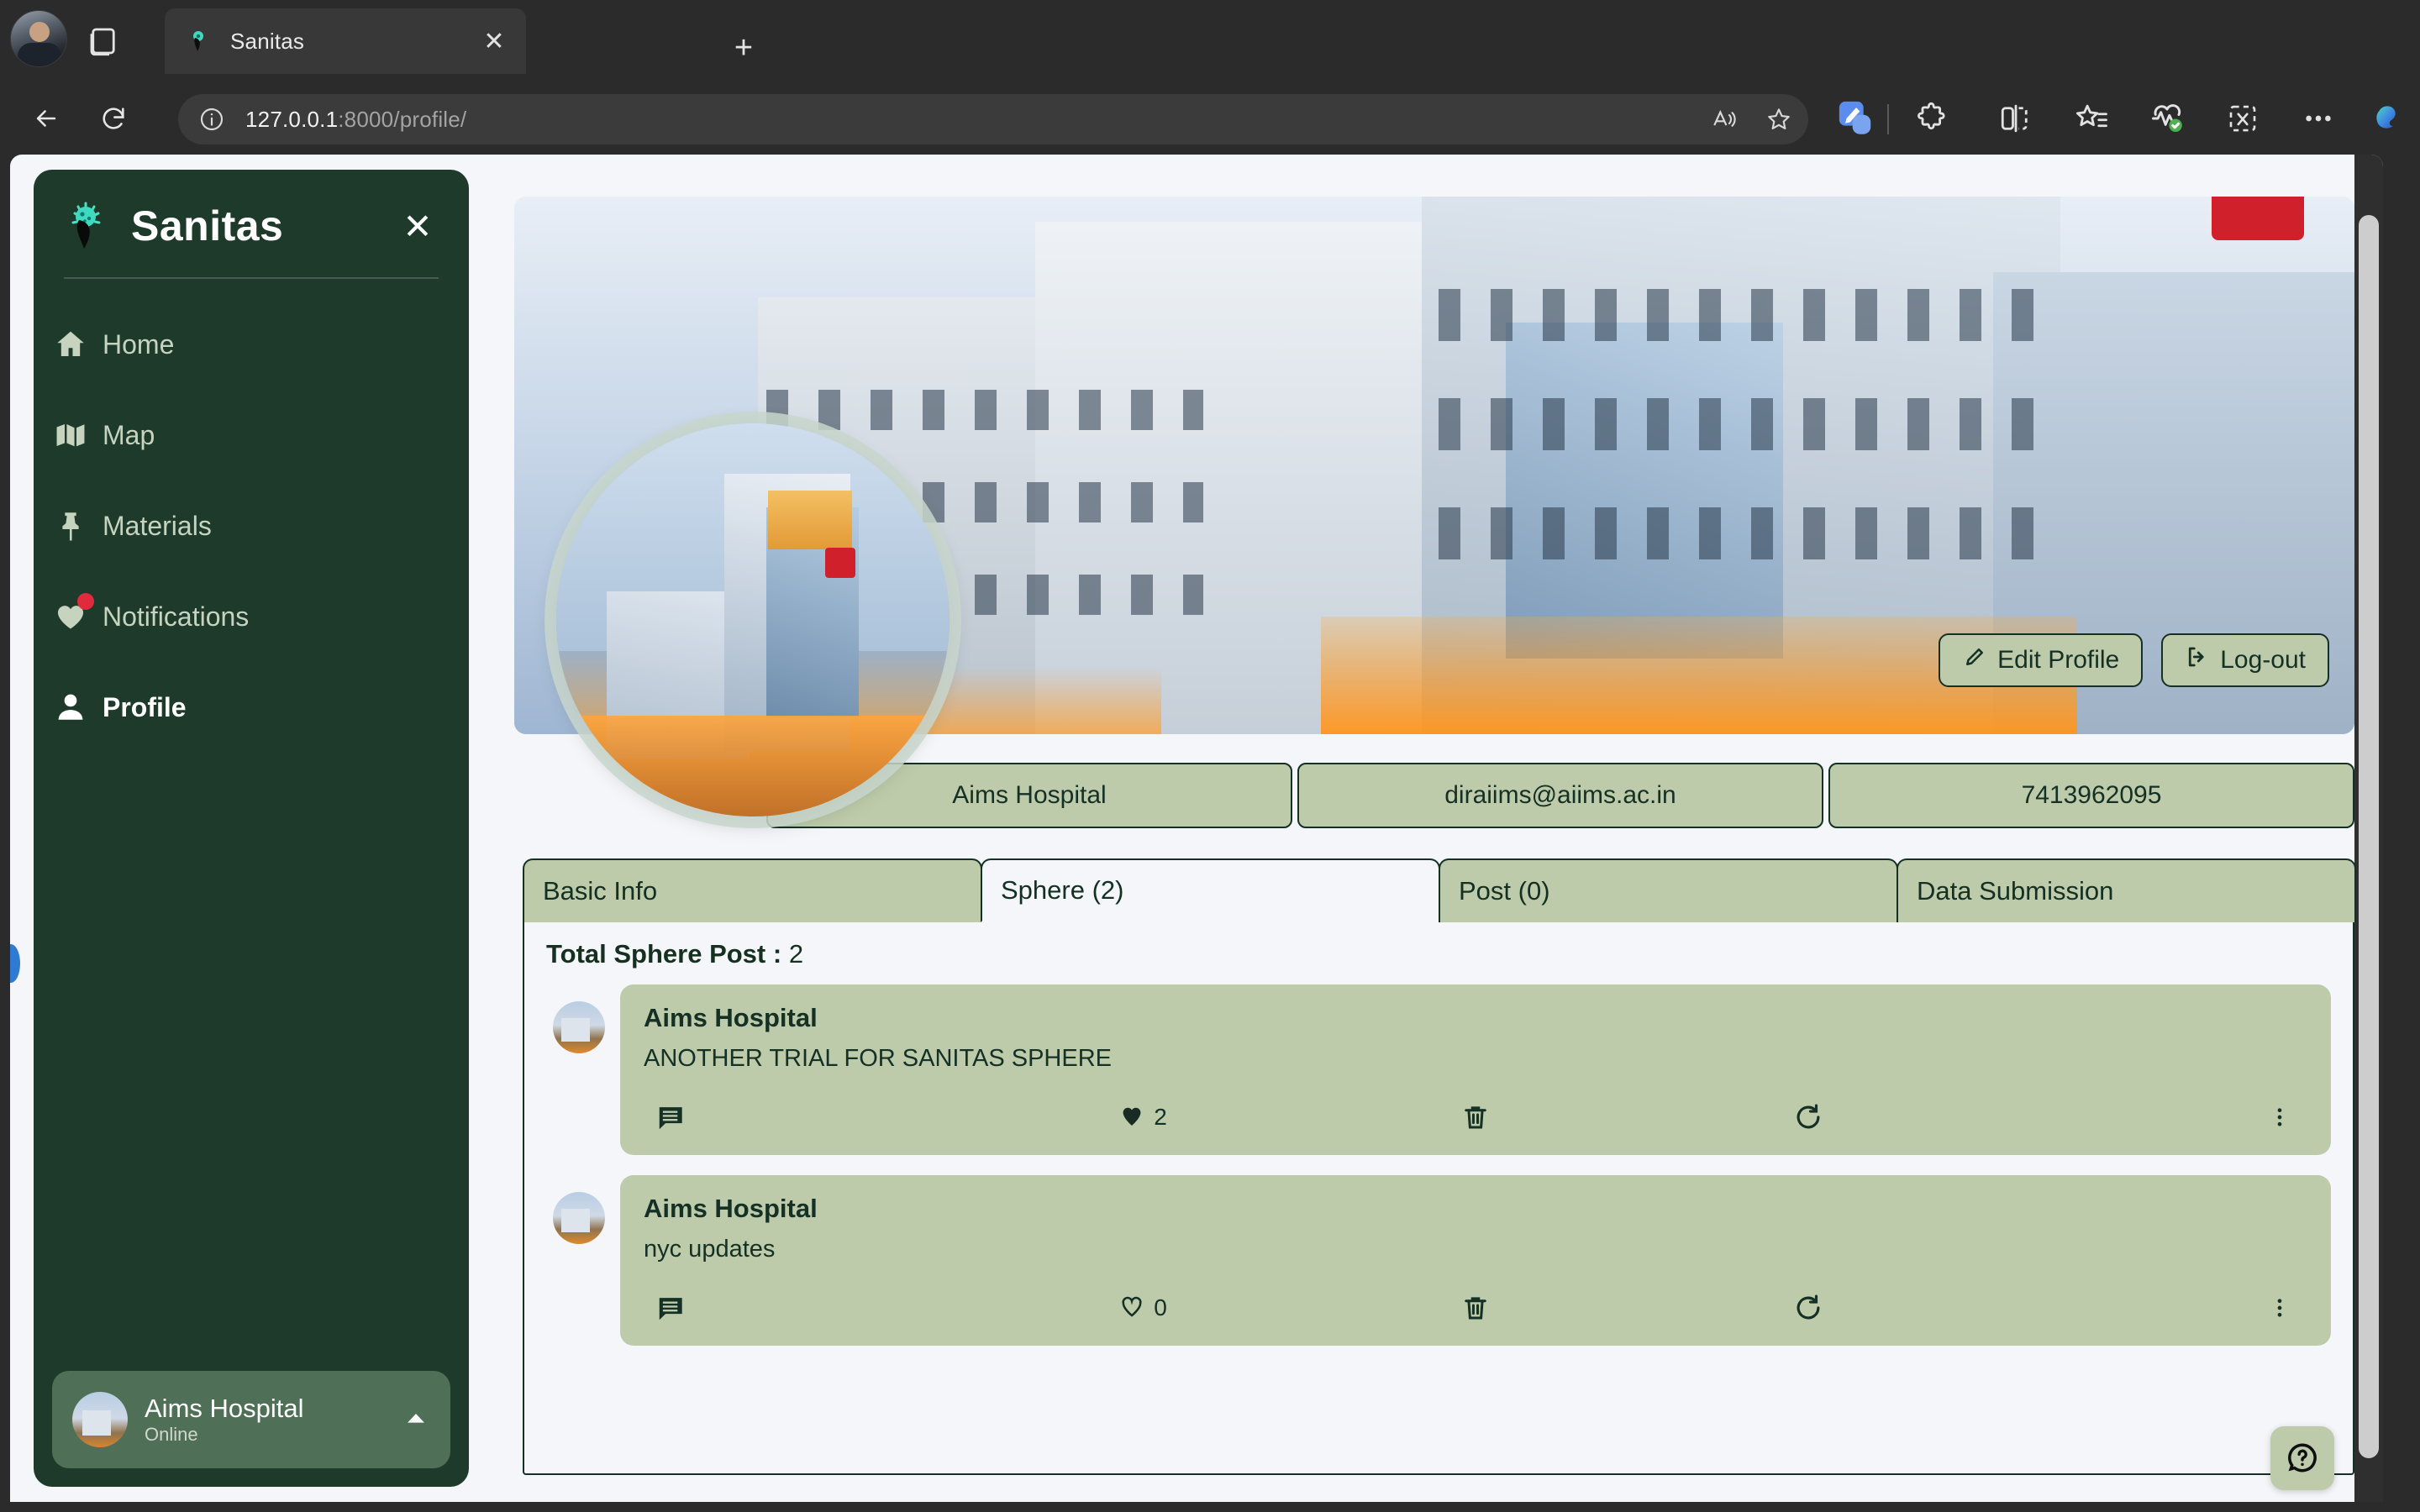 This screenshot has height=1512, width=2420. Describe the element at coordinates (973, 120) in the screenshot. I see `url-text: 127.0.0.1:8000/profile/` at that location.